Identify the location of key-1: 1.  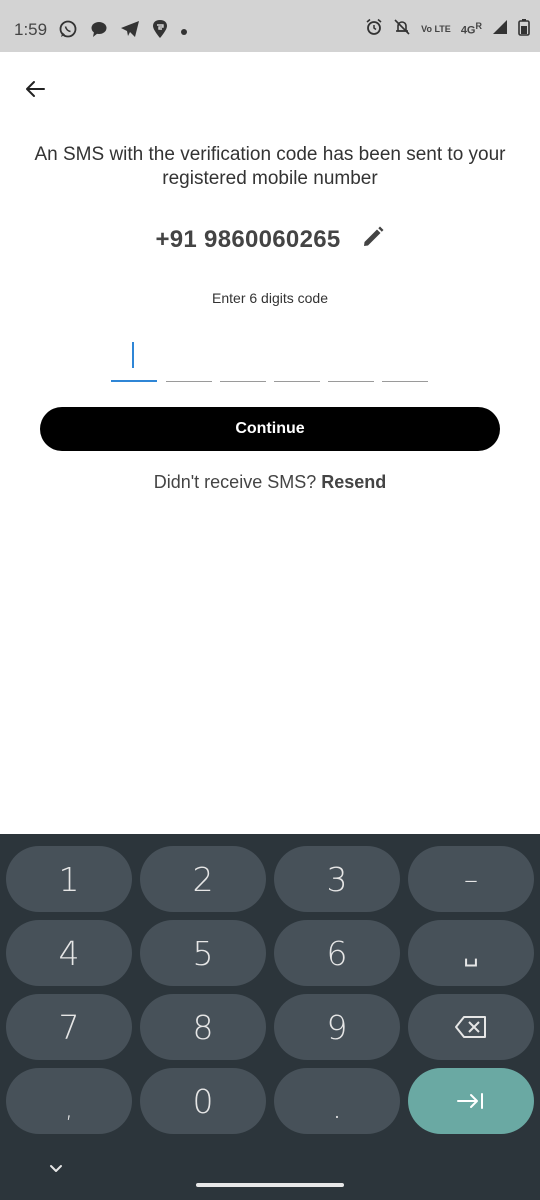
(69, 879).